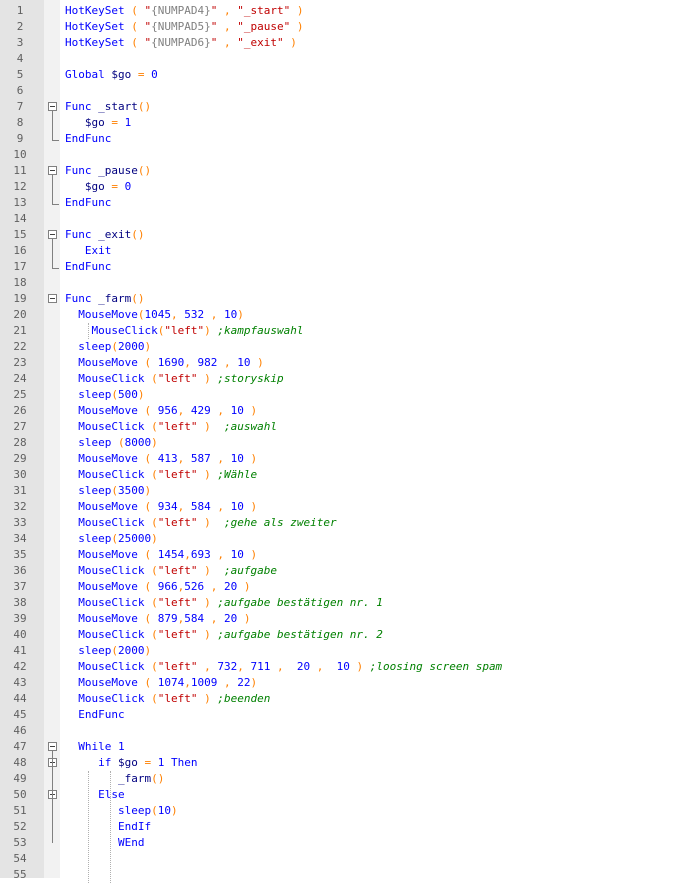  What do you see at coordinates (341, 155) in the screenshot?
I see `code-line: 10` at bounding box center [341, 155].